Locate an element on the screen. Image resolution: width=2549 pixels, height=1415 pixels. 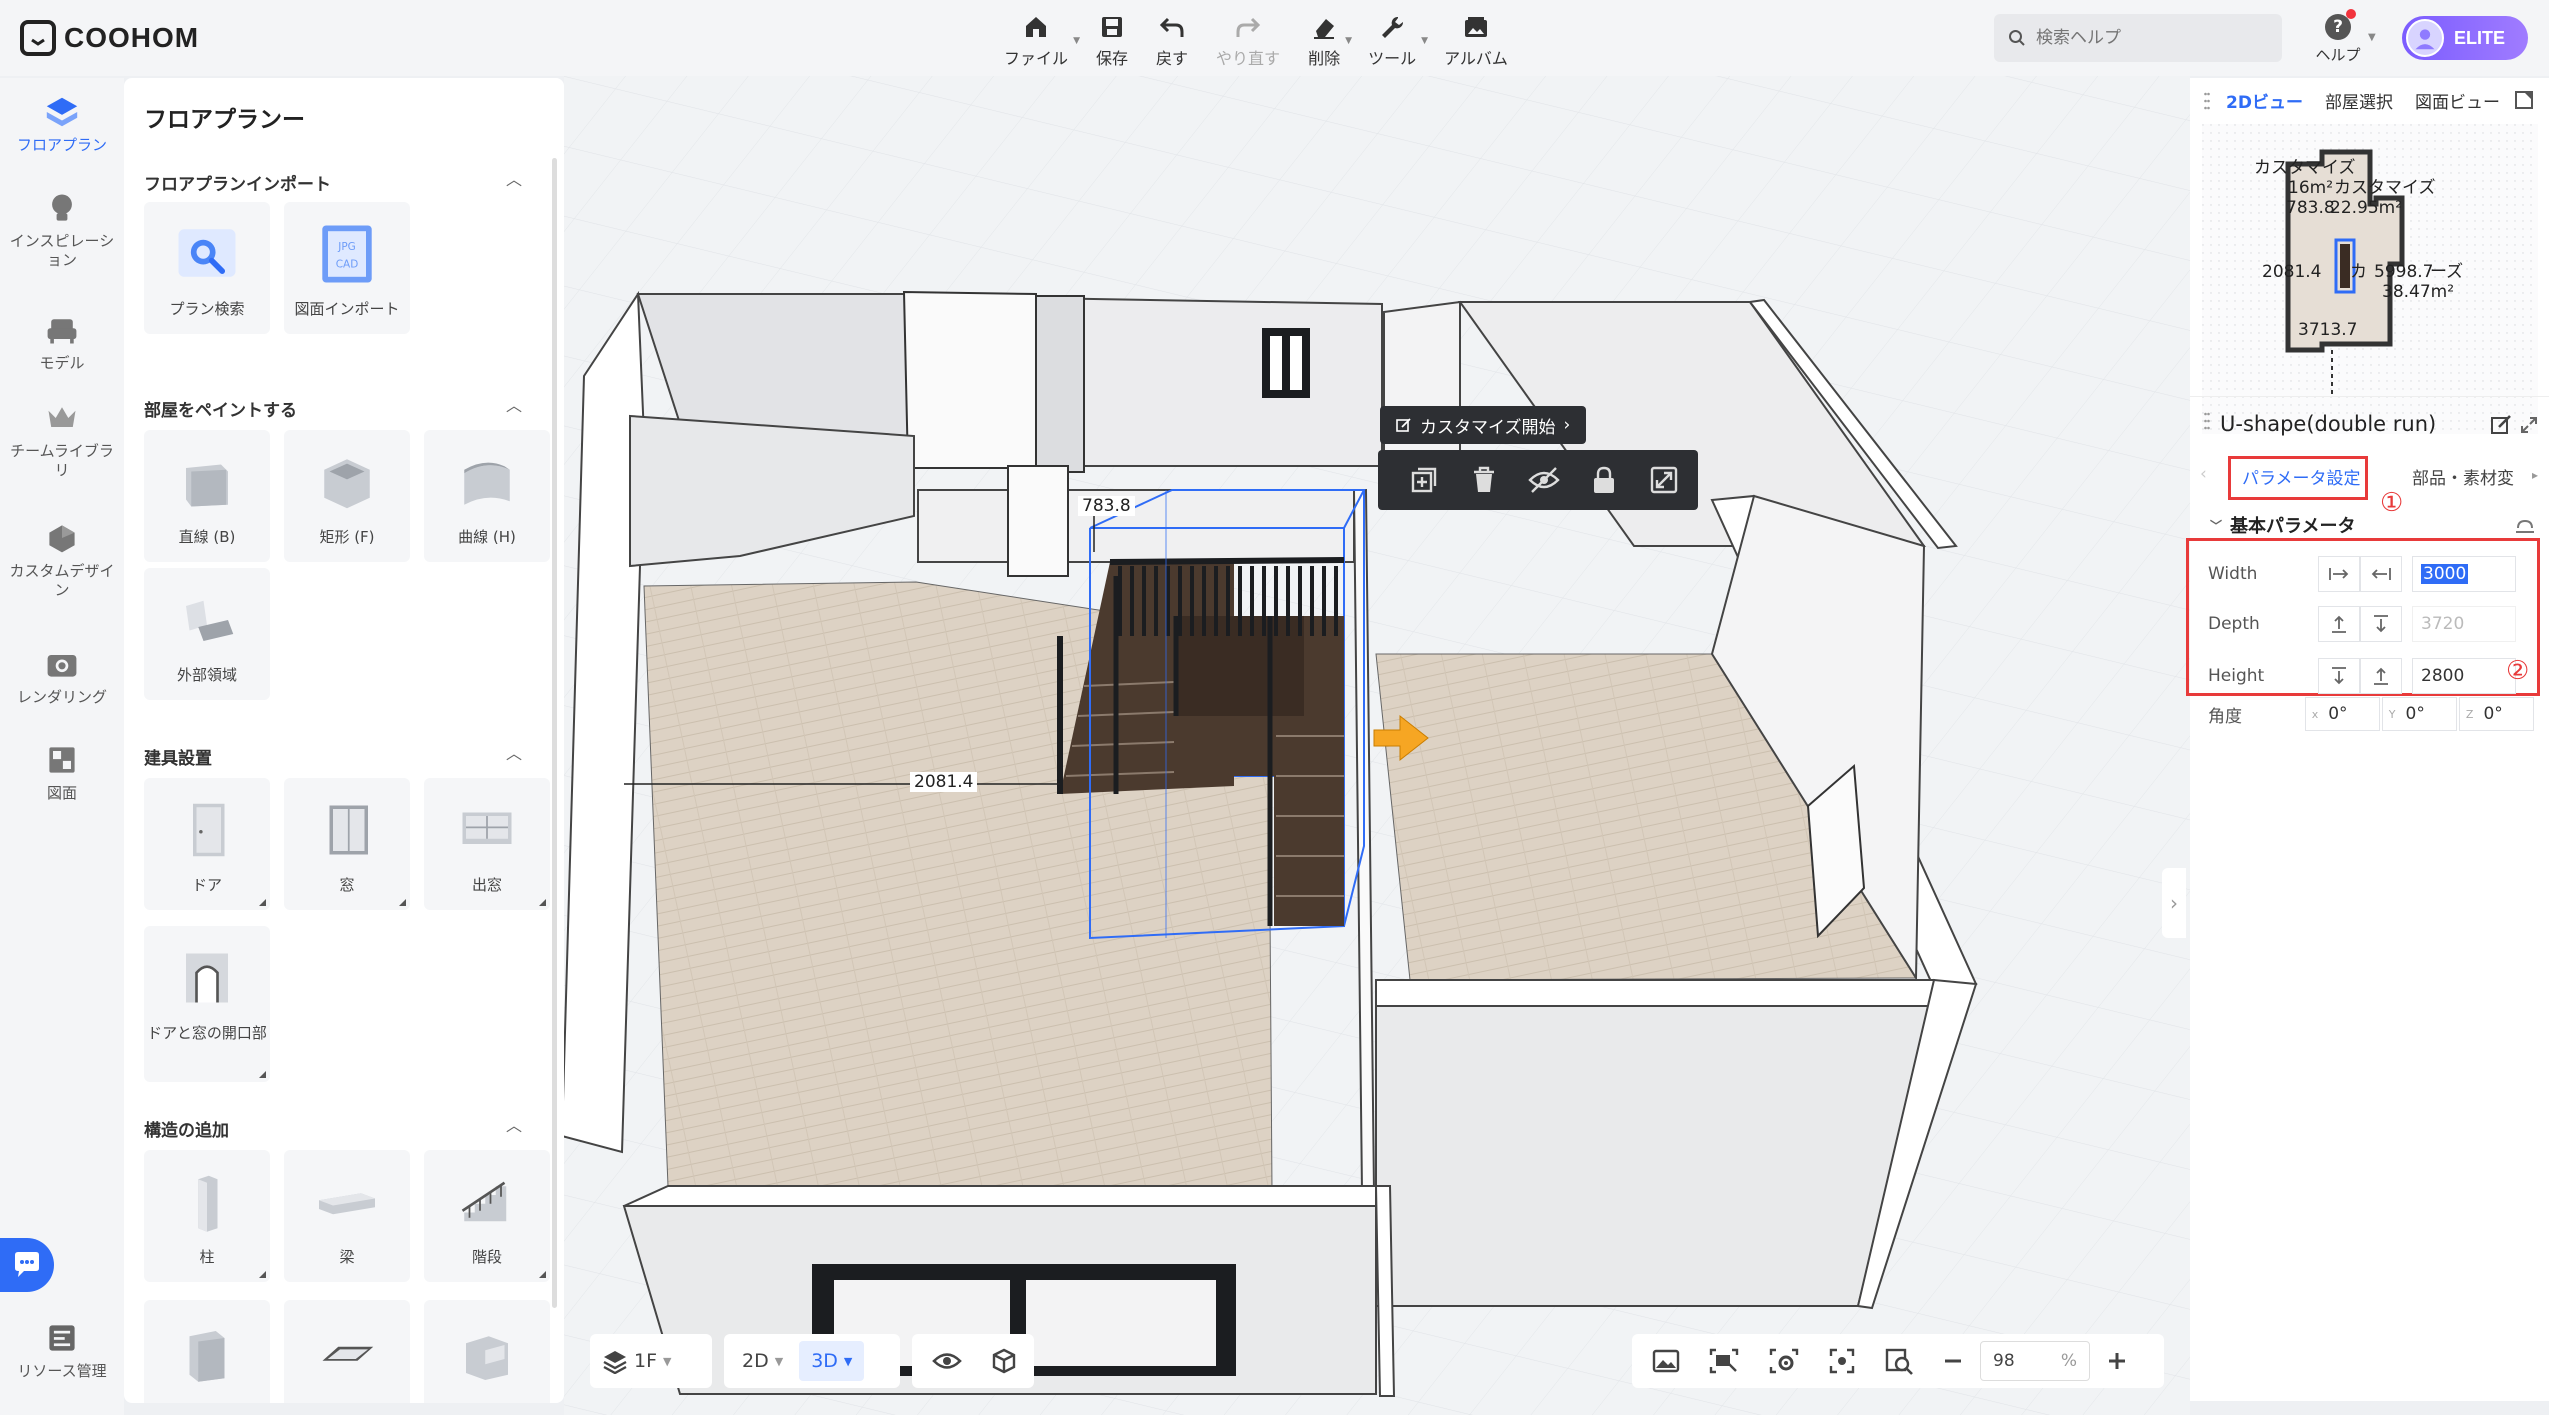
zoom-value: 98 is located at coordinates (2004, 1361).